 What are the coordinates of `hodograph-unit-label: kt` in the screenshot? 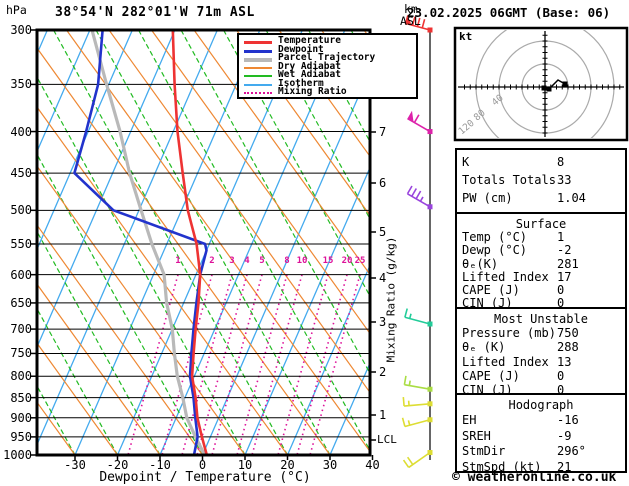 It's located at (466, 36).